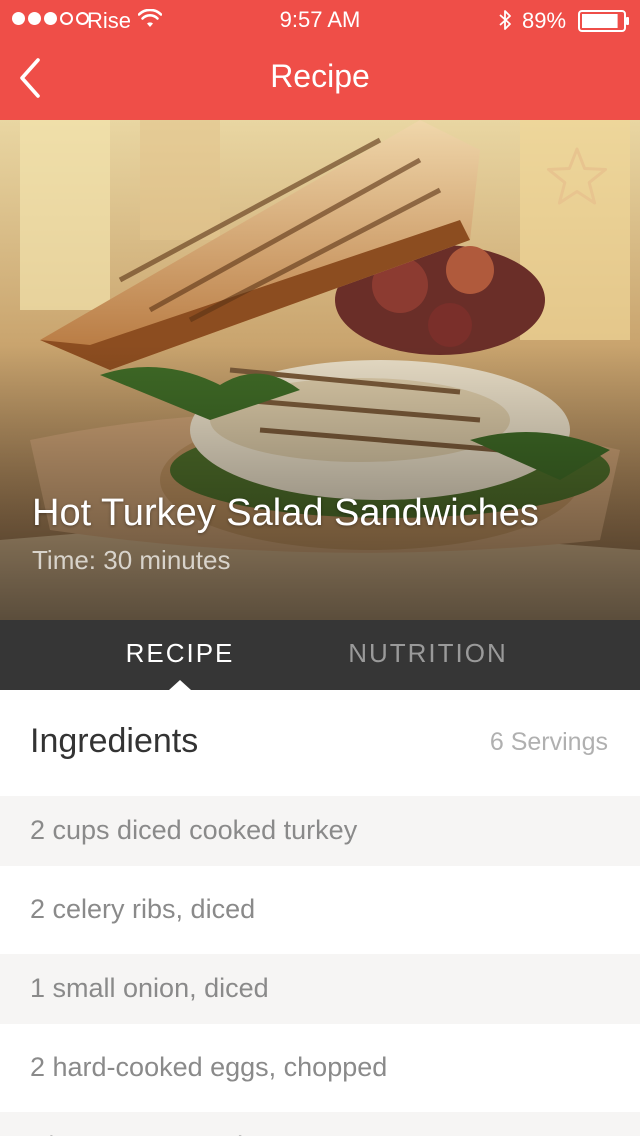 This screenshot has width=640, height=1136. What do you see at coordinates (114, 741) in the screenshot?
I see `ingredients-heading: Ingredients` at bounding box center [114, 741].